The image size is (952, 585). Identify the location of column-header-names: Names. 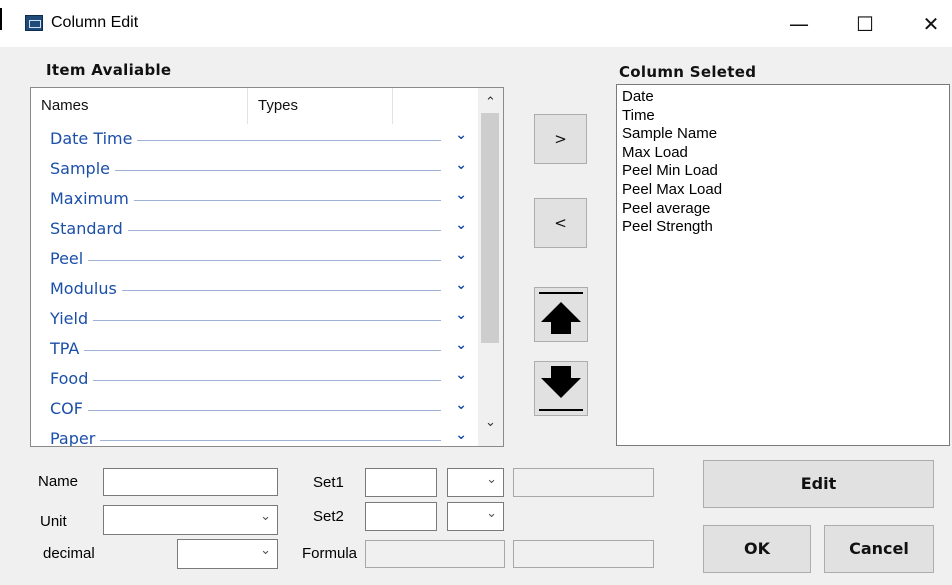
(65, 106).